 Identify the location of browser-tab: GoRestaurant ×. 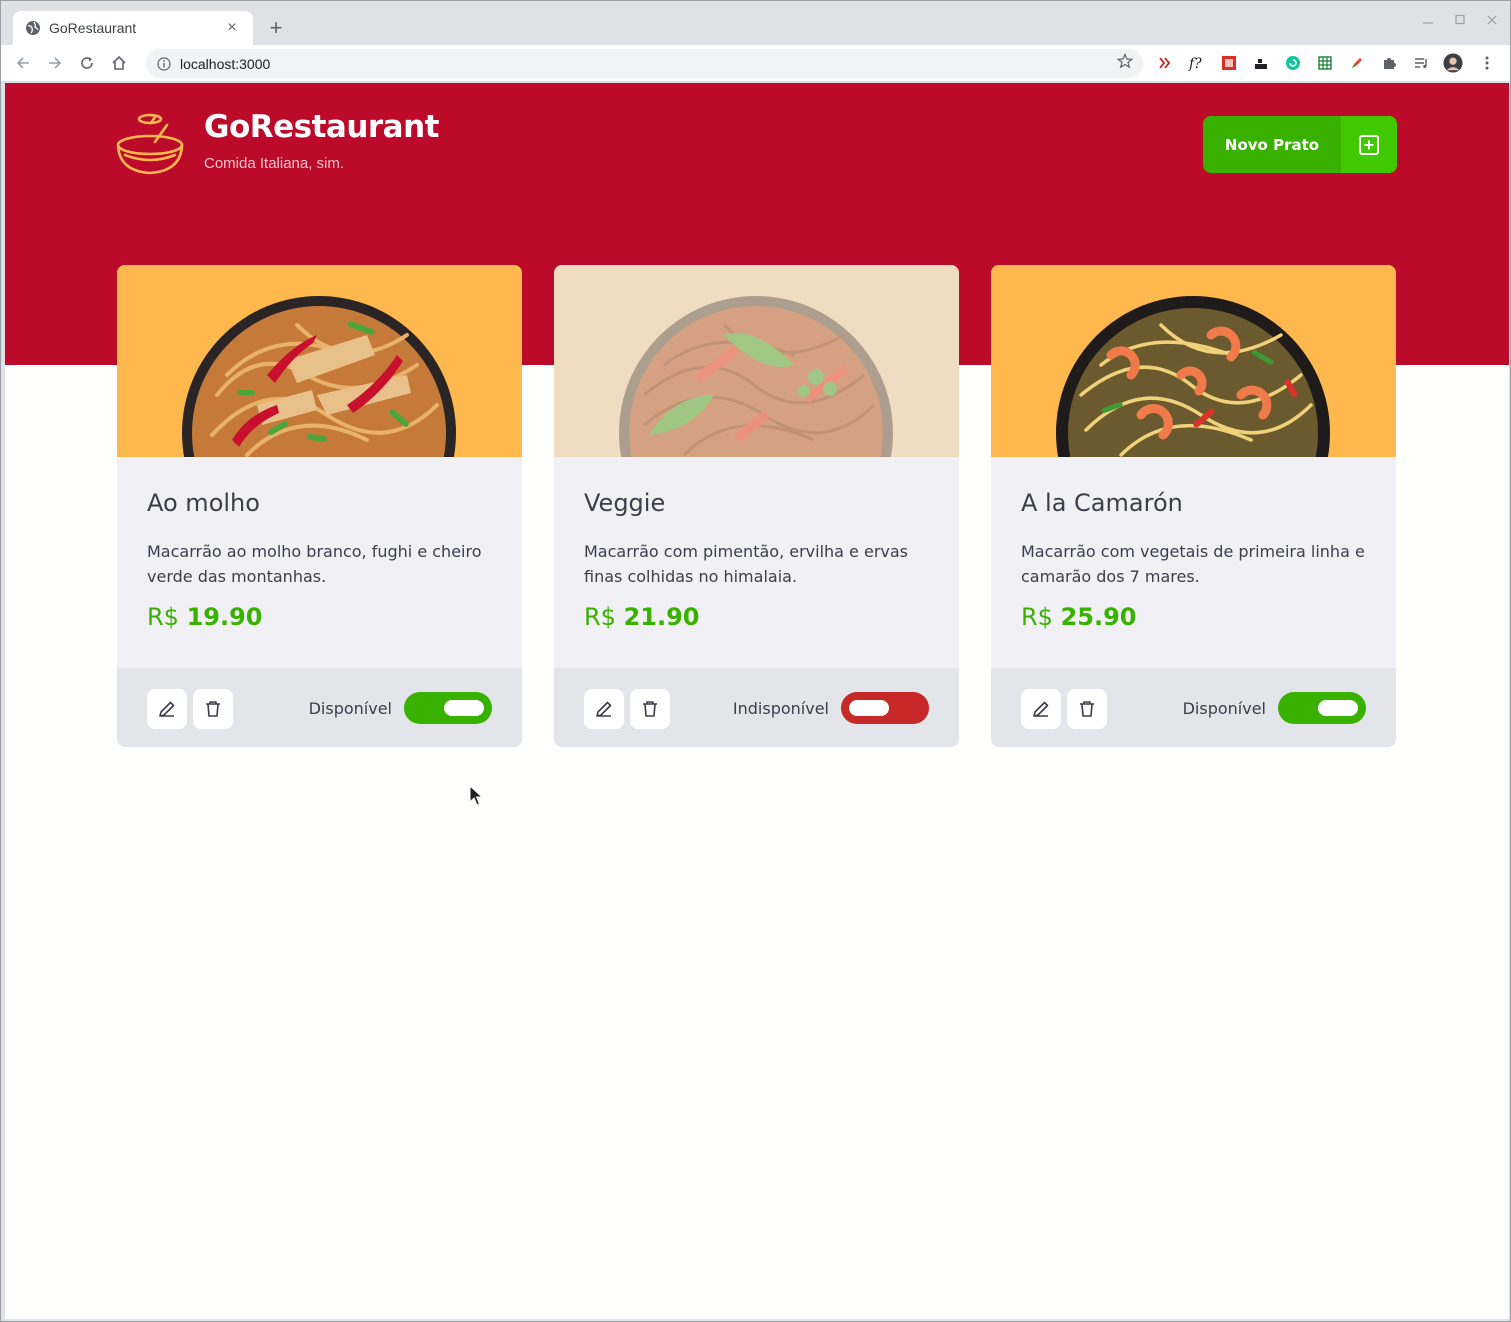
(133, 28).